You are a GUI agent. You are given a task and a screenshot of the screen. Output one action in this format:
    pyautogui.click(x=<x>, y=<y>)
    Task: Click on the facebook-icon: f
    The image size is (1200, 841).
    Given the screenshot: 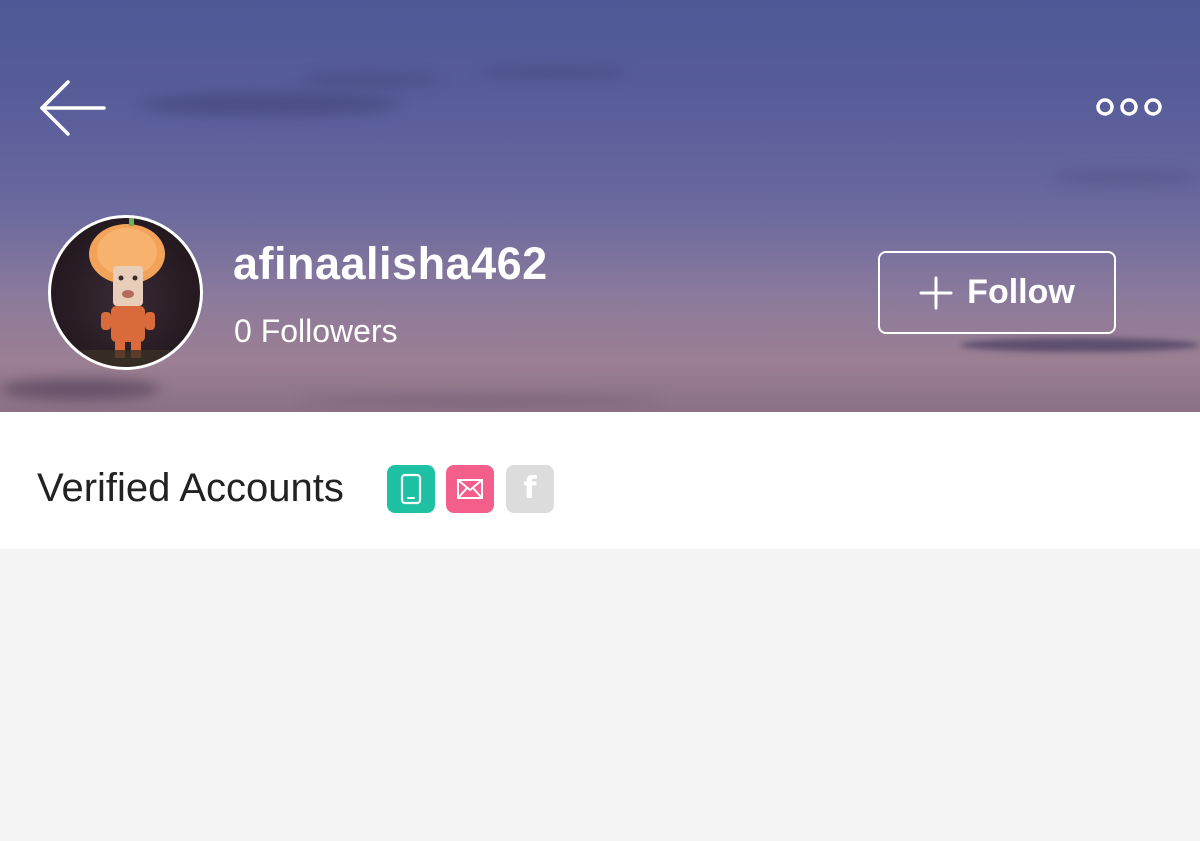 What is the action you would take?
    pyautogui.click(x=530, y=488)
    